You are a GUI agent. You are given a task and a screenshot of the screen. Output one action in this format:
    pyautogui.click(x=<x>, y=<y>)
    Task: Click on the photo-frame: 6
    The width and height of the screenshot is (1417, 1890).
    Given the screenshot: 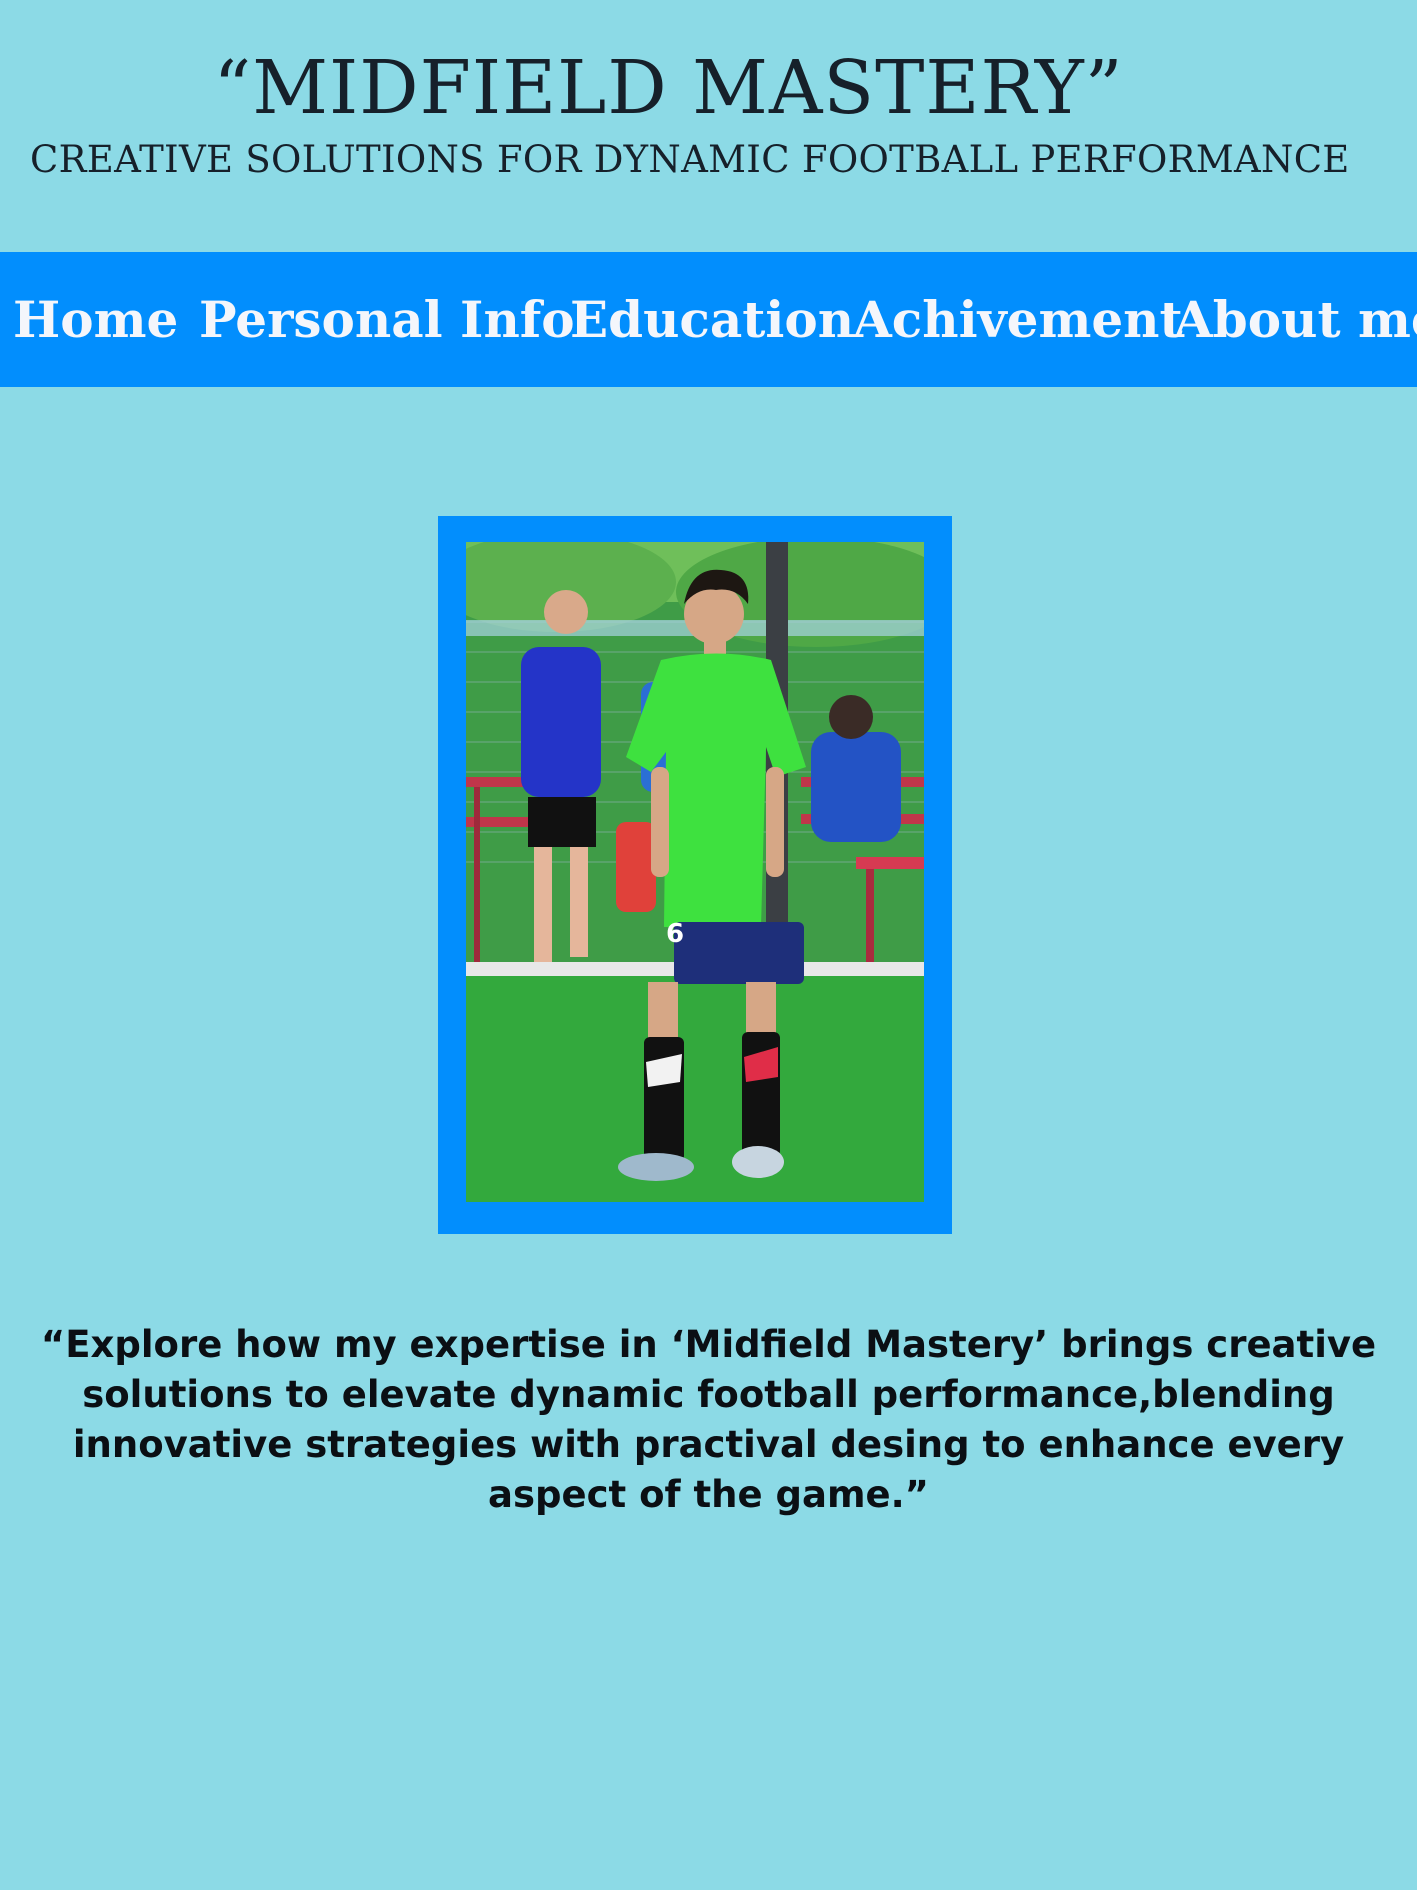 What is the action you would take?
    pyautogui.click(x=695, y=875)
    